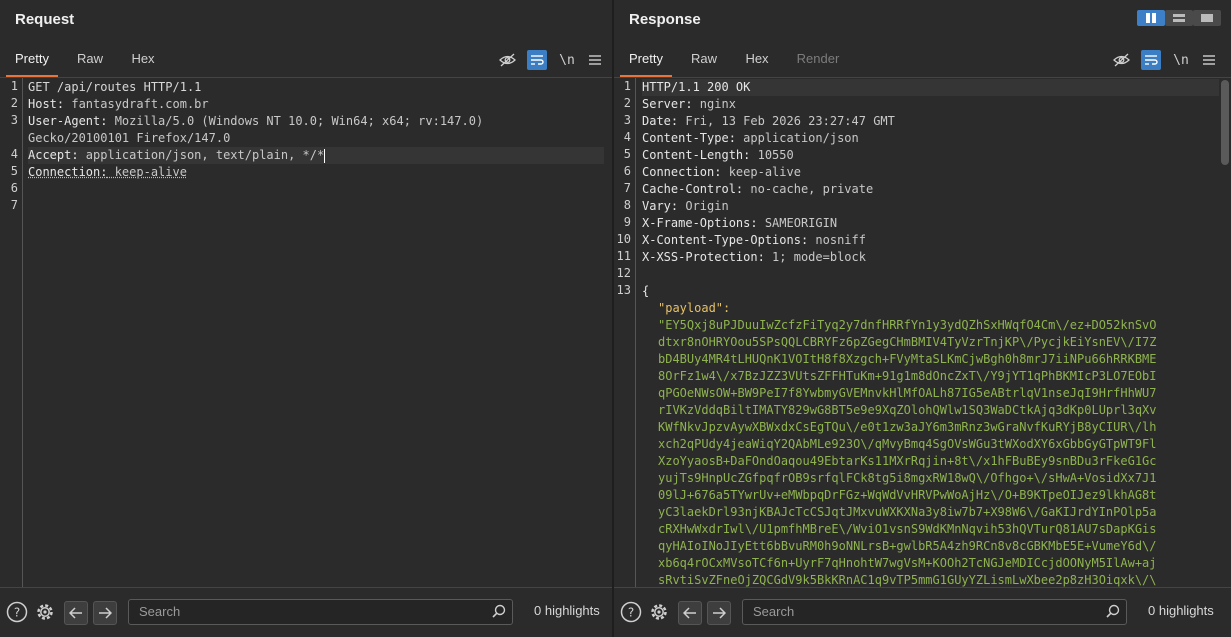  Describe the element at coordinates (623, 290) in the screenshot. I see `line-number: 13` at that location.